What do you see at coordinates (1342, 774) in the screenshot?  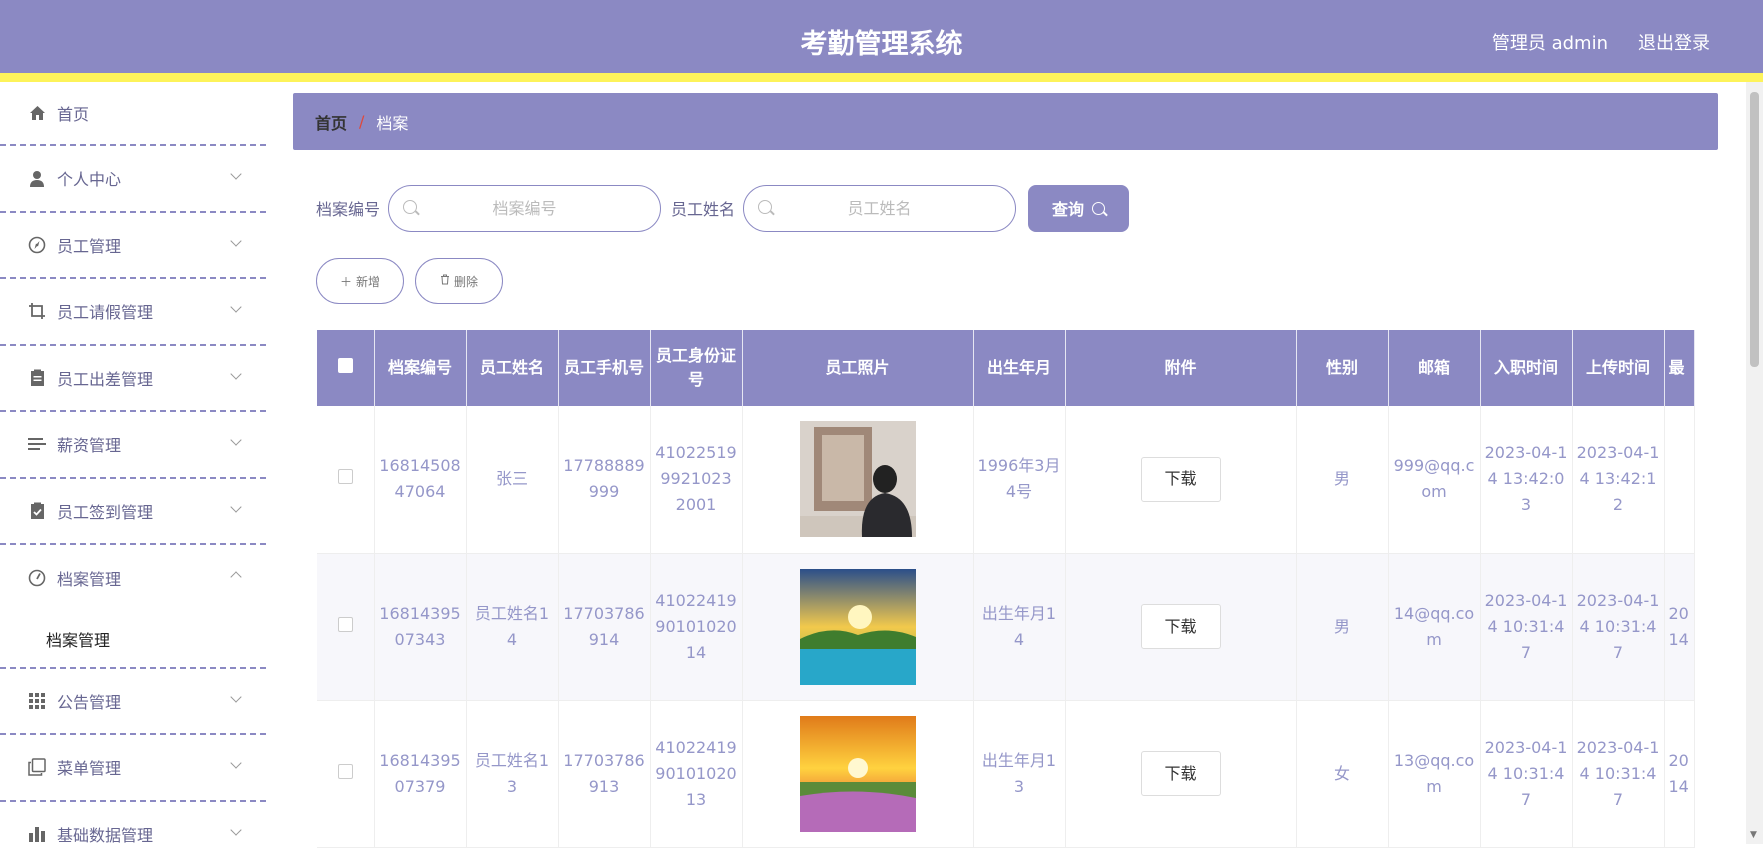 I see `cell-gender: 女` at bounding box center [1342, 774].